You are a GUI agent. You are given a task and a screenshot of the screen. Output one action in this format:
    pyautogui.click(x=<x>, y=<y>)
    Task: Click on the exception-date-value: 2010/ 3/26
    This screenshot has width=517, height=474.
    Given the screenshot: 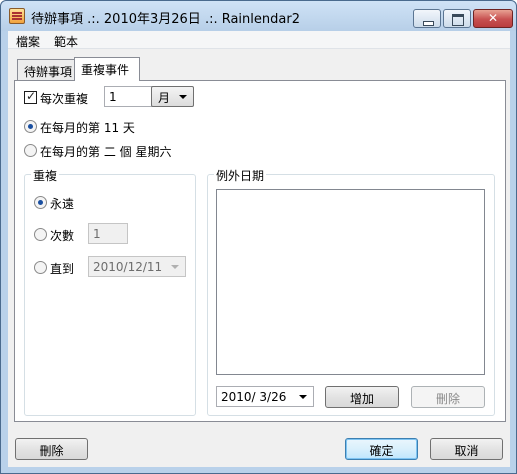 What is the action you would take?
    pyautogui.click(x=254, y=397)
    